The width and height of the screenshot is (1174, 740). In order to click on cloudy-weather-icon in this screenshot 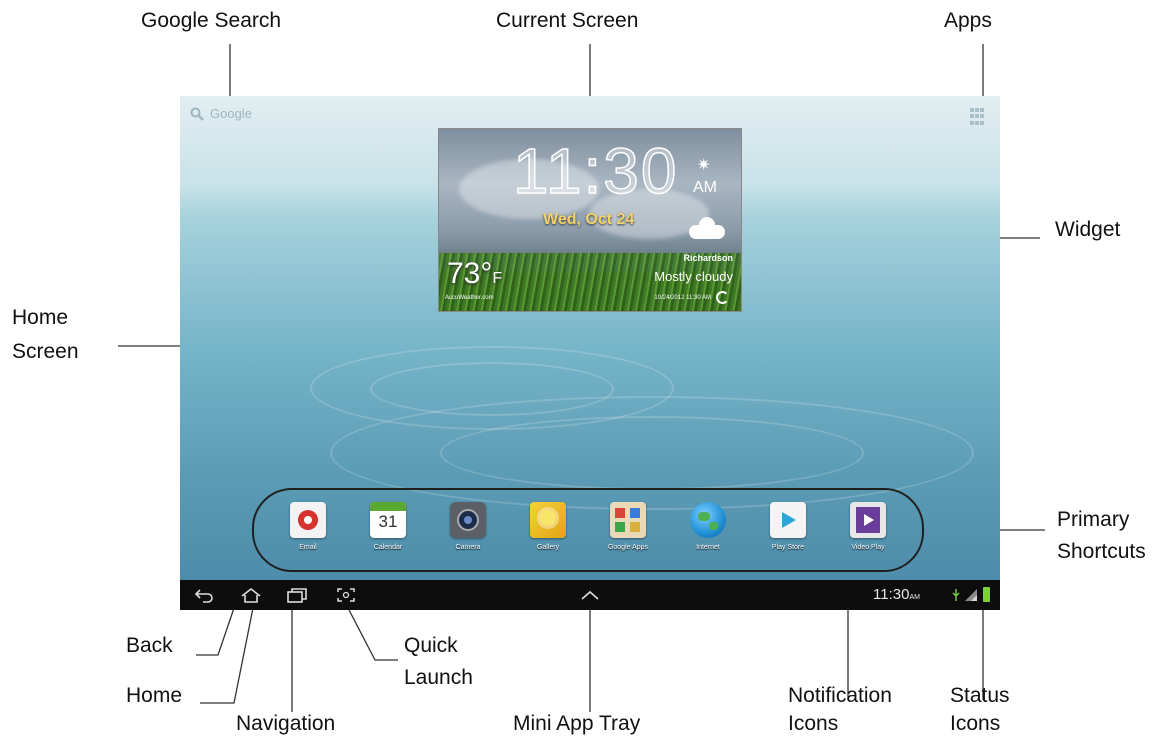, I will do `click(707, 228)`.